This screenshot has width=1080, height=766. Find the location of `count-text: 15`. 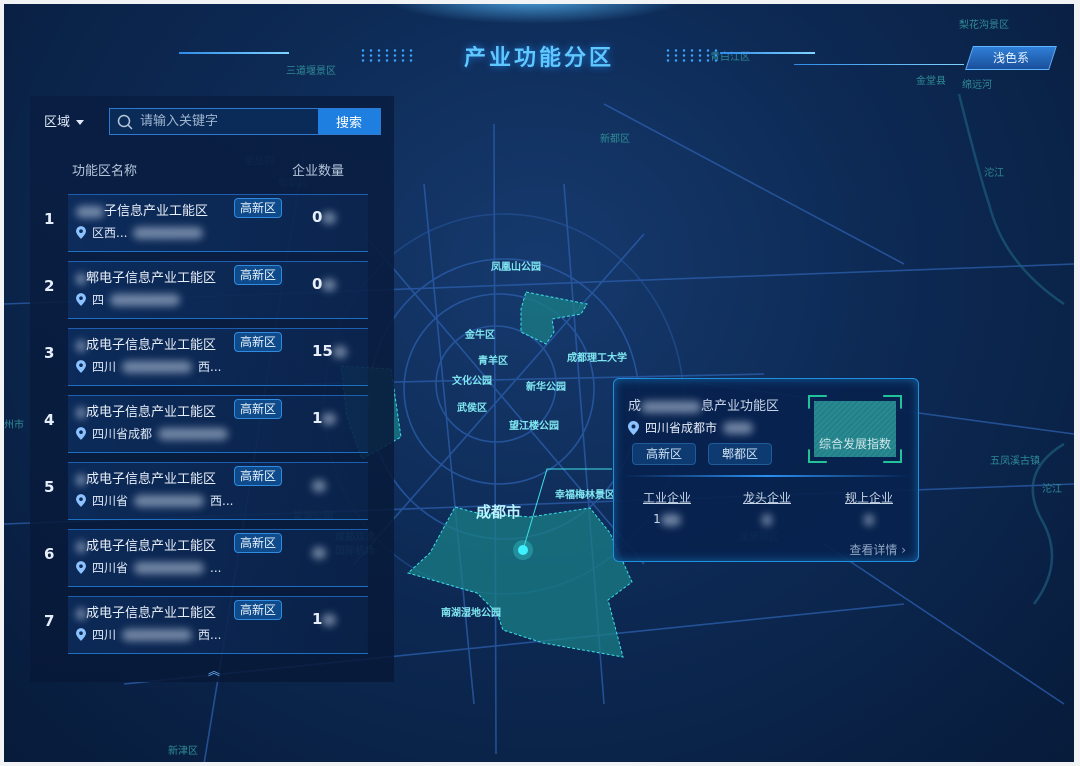

count-text: 15 is located at coordinates (322, 351).